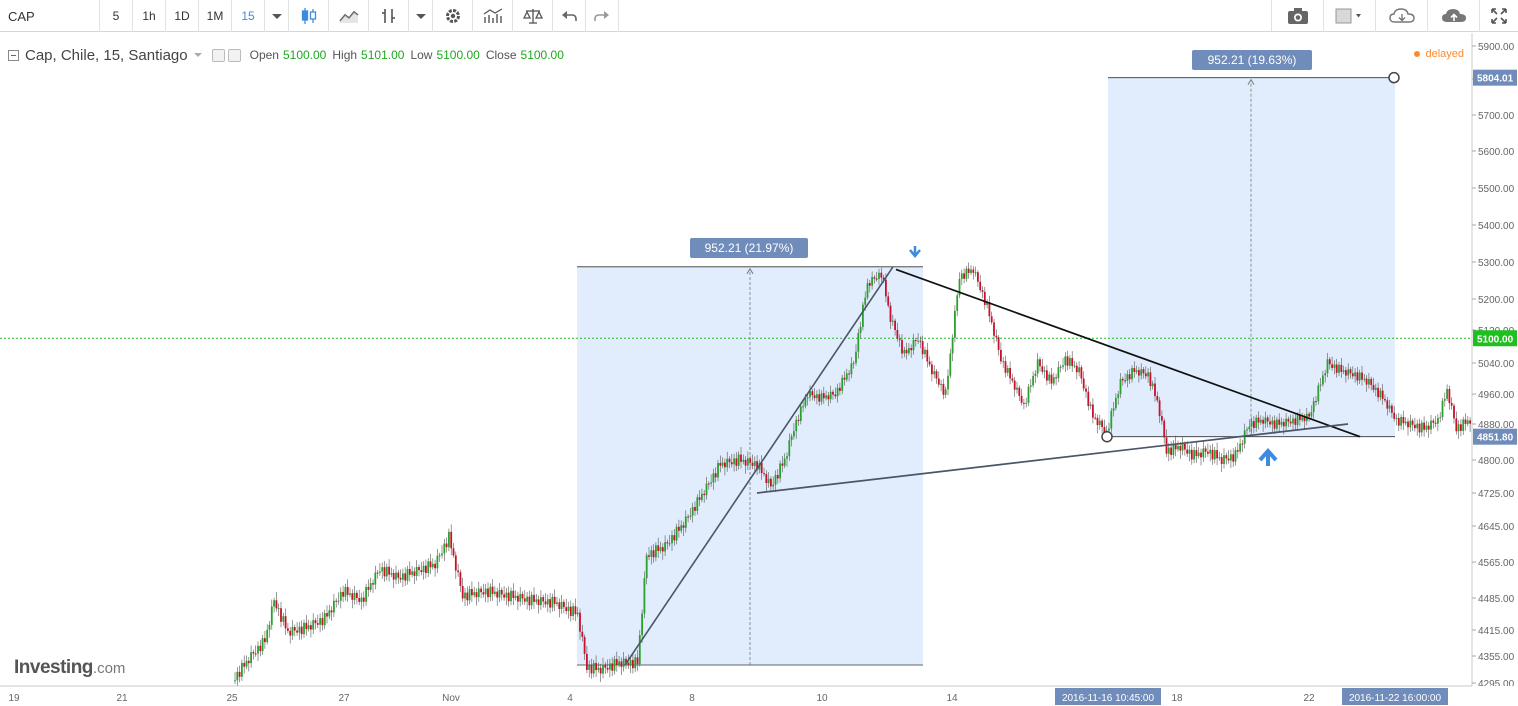  I want to click on gear-icon, so click(234, 55).